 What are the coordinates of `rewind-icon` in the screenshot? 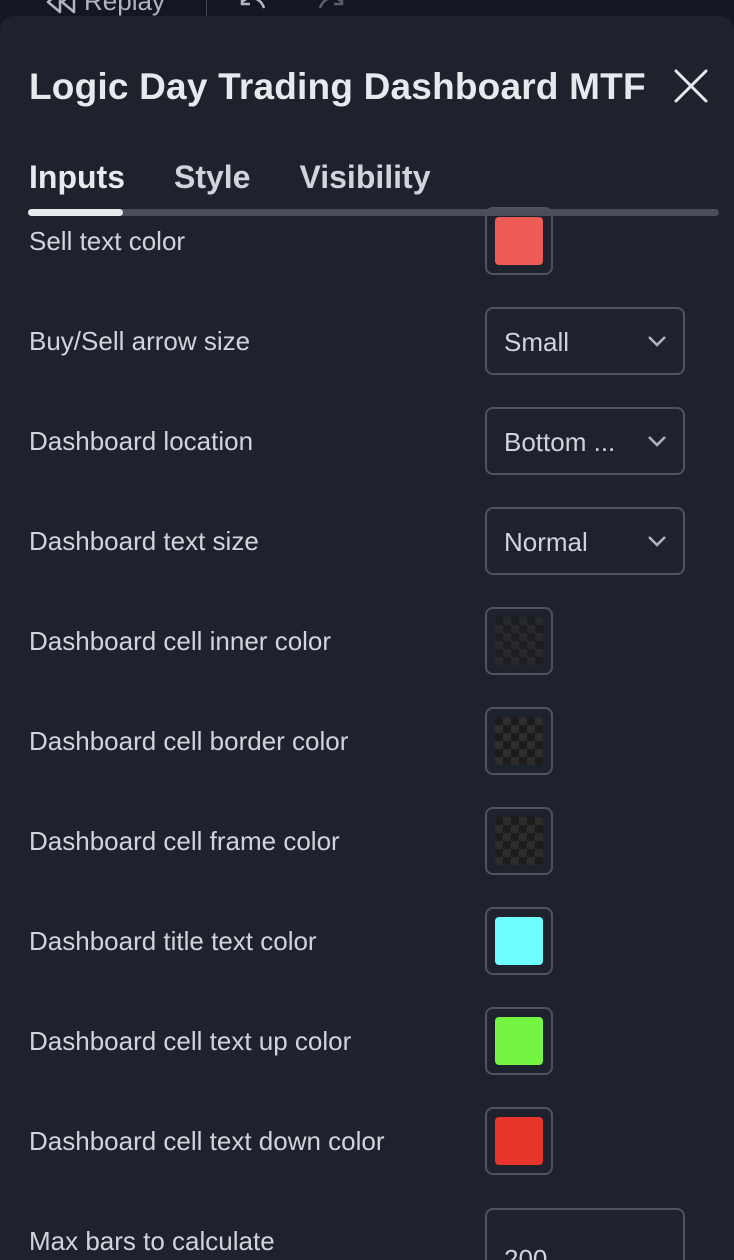 It's located at (61, 6).